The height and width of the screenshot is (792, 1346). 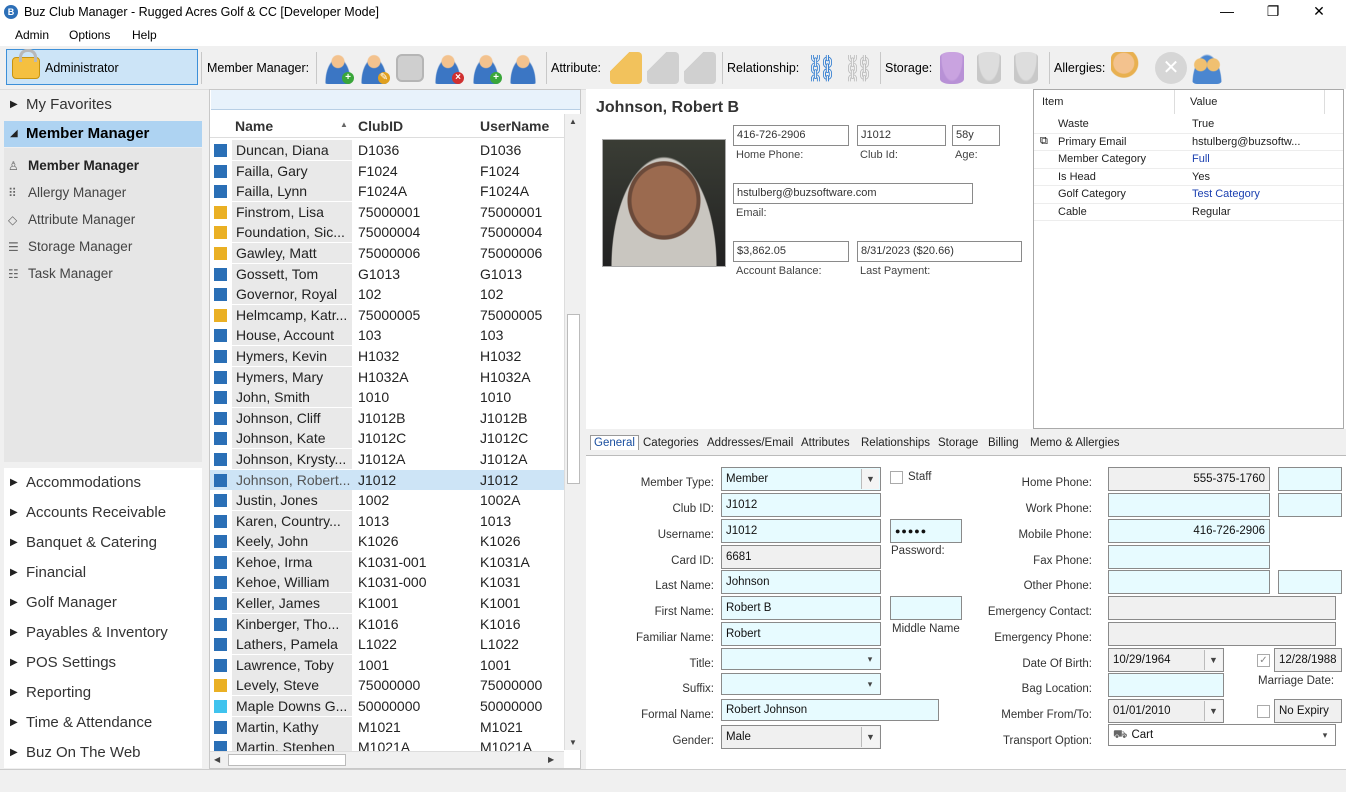 I want to click on other-phone-field, so click(x=1189, y=582).